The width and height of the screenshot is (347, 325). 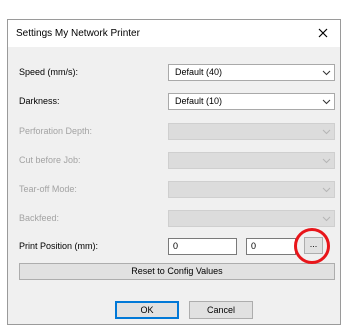 I want to click on highlight-circle, so click(x=312, y=246).